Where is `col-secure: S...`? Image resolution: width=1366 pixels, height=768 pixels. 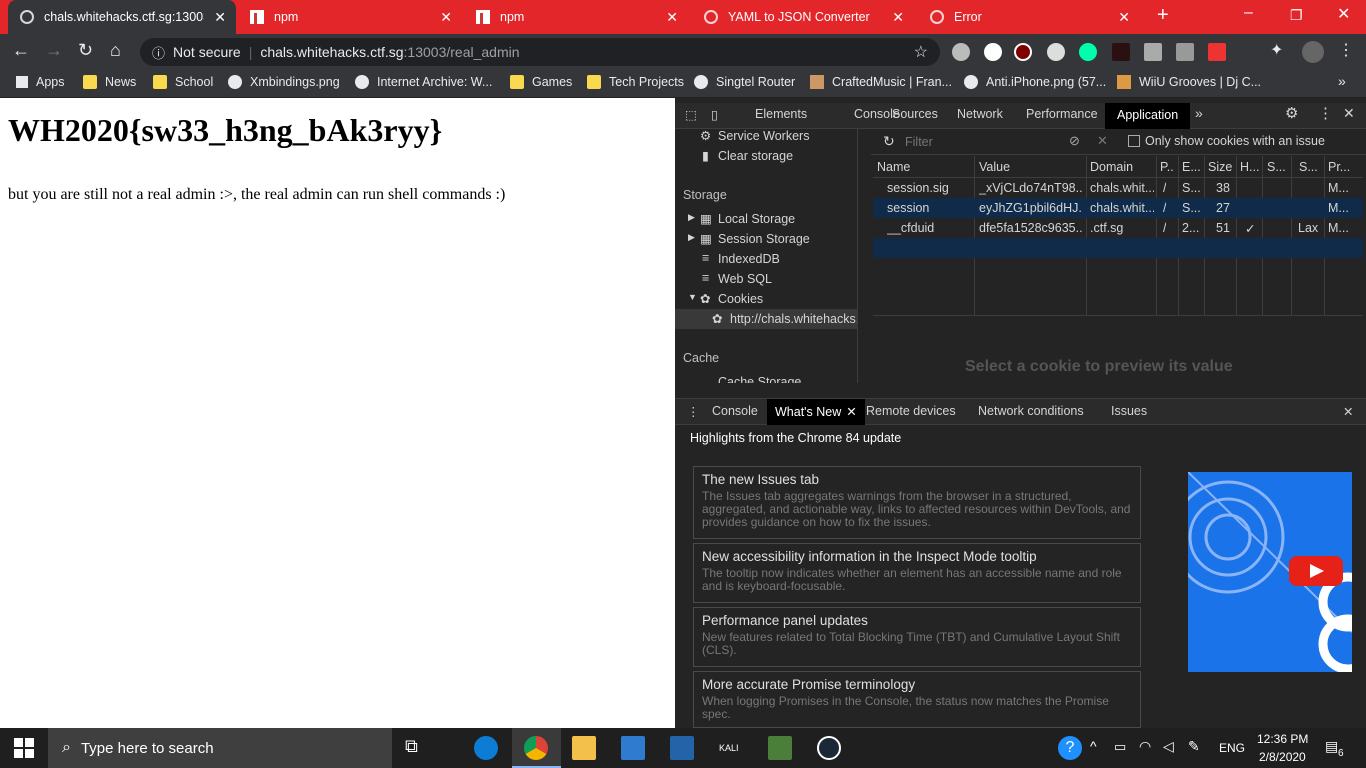 col-secure: S... is located at coordinates (1278, 167).